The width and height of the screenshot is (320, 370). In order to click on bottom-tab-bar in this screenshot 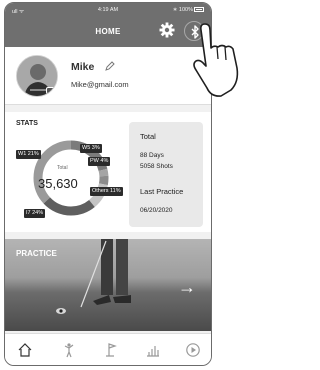, I will do `click(108, 349)`.